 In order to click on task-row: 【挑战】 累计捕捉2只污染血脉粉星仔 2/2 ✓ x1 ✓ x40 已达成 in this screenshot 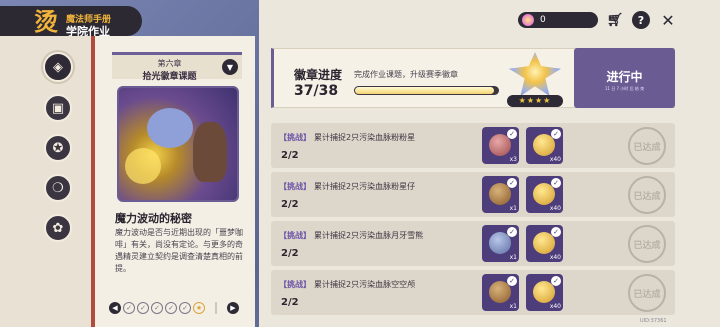, I will do `click(473, 194)`.